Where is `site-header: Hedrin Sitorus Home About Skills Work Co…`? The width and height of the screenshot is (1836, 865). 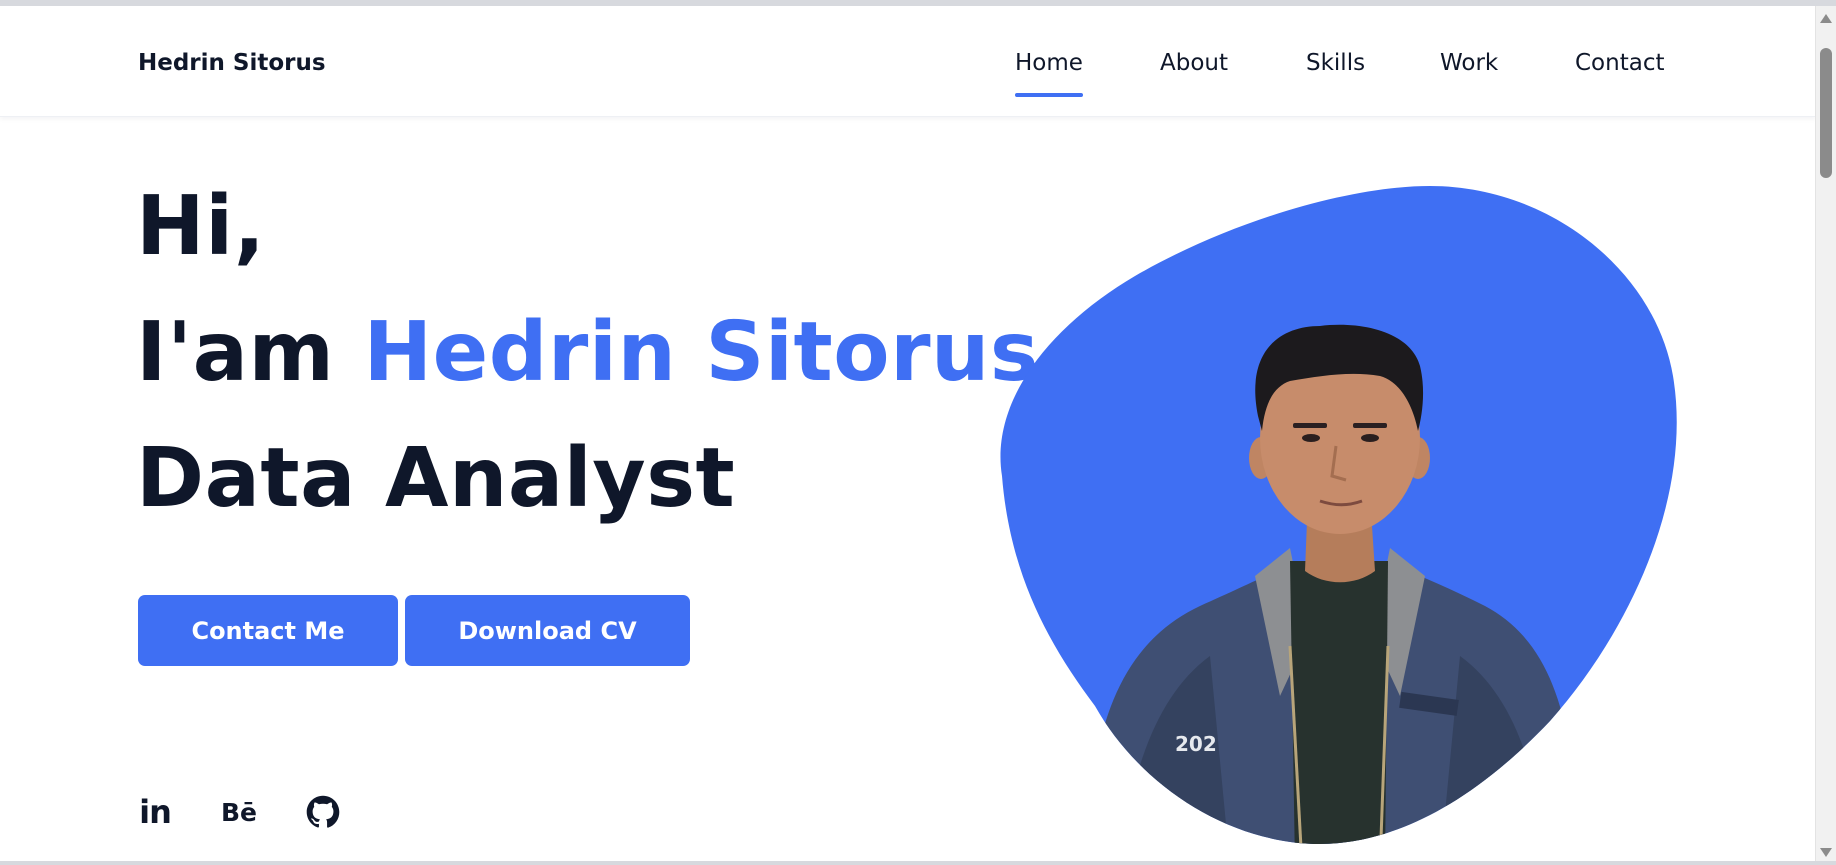
site-header: Hedrin Sitorus Home About Skills Work Co… is located at coordinates (908, 61).